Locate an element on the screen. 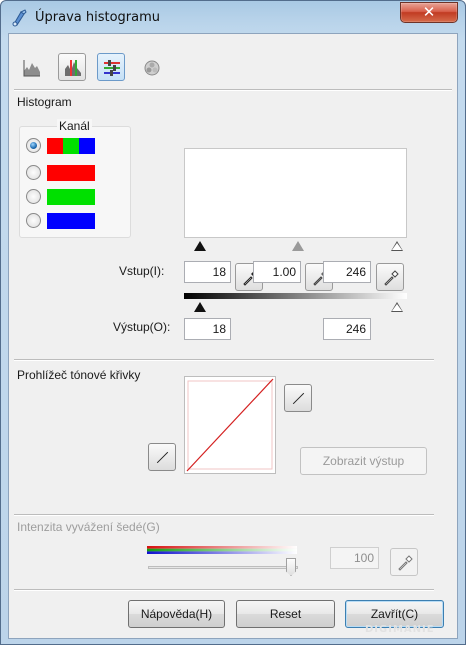 This screenshot has width=466, height=645. channel-green-radio is located at coordinates (33, 196).